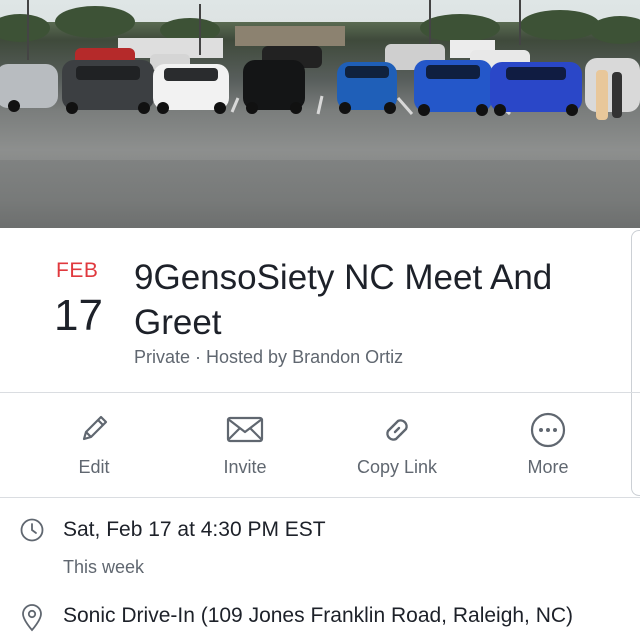 The width and height of the screenshot is (640, 640). I want to click on more-button: More, so click(548, 444).